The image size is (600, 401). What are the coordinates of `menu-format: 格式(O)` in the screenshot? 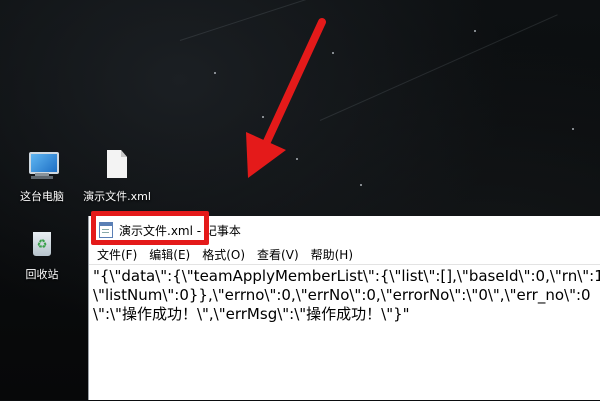 It's located at (223, 254).